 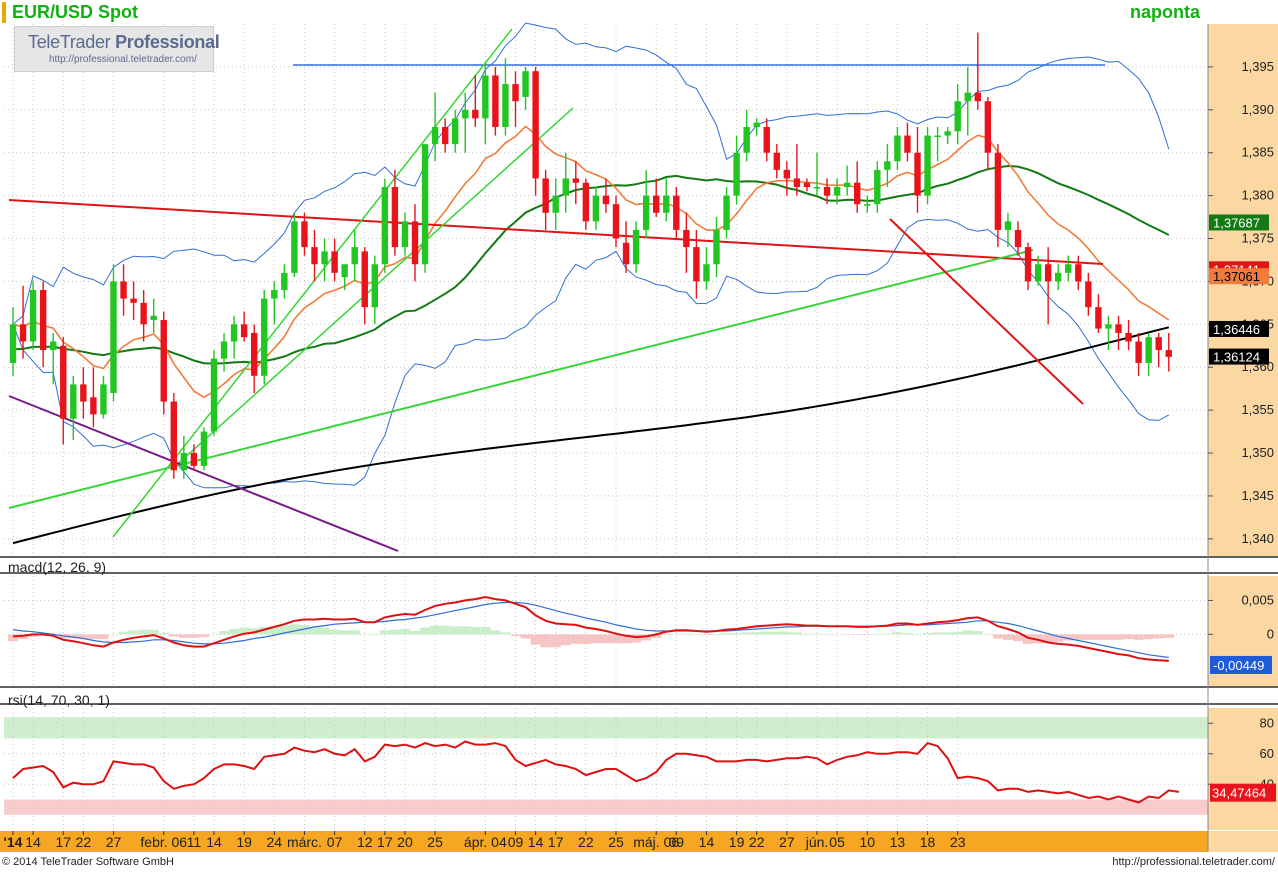 I want to click on footer-url: http://professional.teletrader.com/, so click(x=1193, y=862).